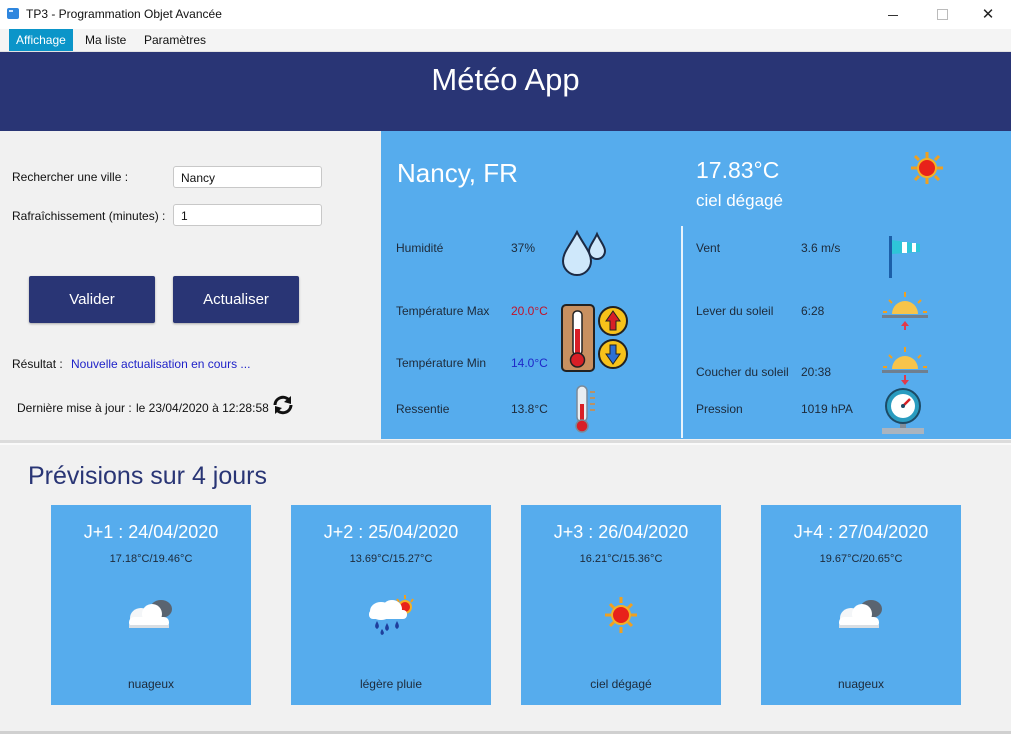 This screenshot has width=1011, height=734. What do you see at coordinates (505, 444) in the screenshot?
I see `section-separator-highlight` at bounding box center [505, 444].